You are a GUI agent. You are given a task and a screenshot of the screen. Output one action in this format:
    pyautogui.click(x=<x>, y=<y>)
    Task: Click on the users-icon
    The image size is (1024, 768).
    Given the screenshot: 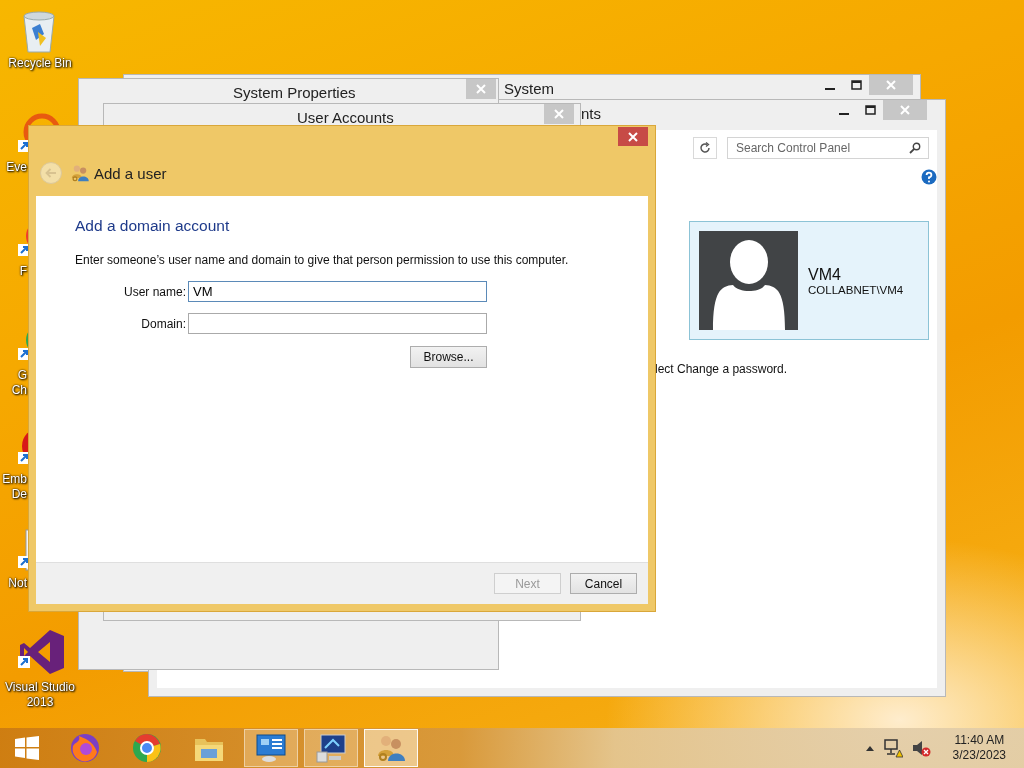 What is the action you would take?
    pyautogui.click(x=80, y=173)
    